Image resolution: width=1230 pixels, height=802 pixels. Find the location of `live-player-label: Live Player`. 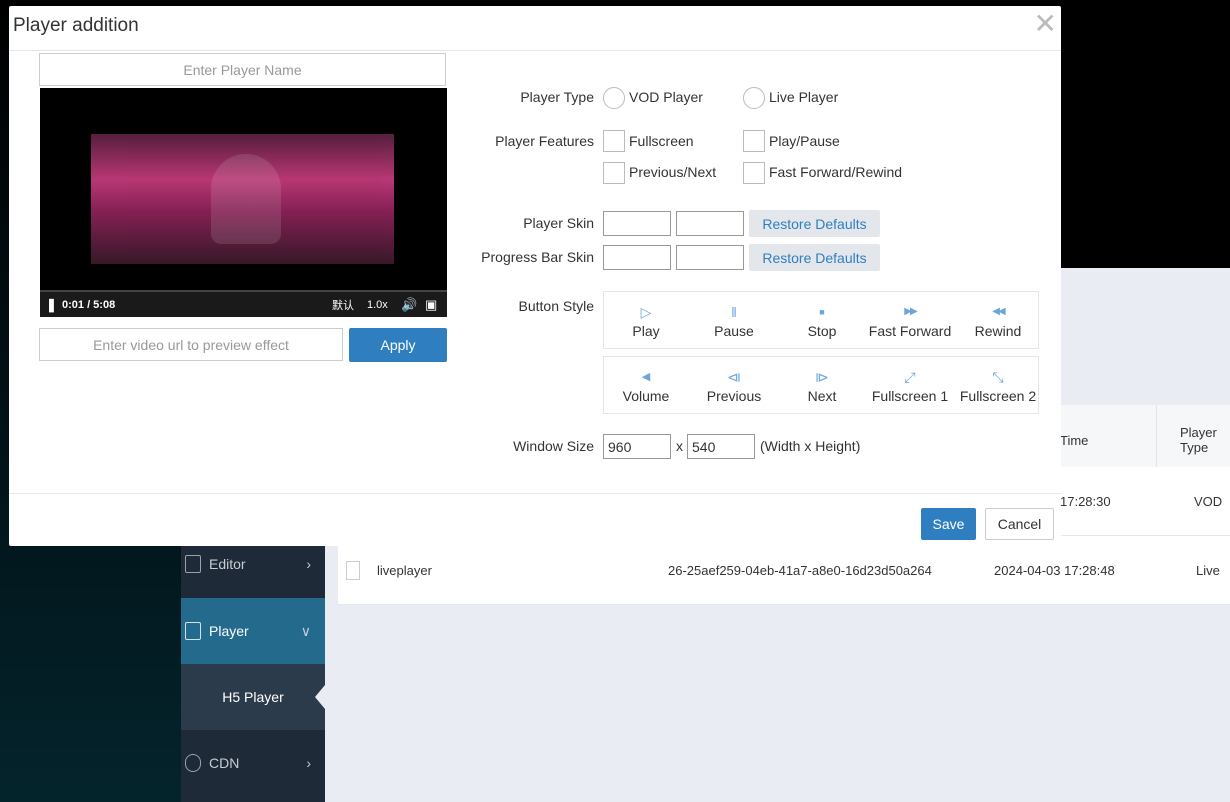

live-player-label: Live Player is located at coordinates (804, 97).